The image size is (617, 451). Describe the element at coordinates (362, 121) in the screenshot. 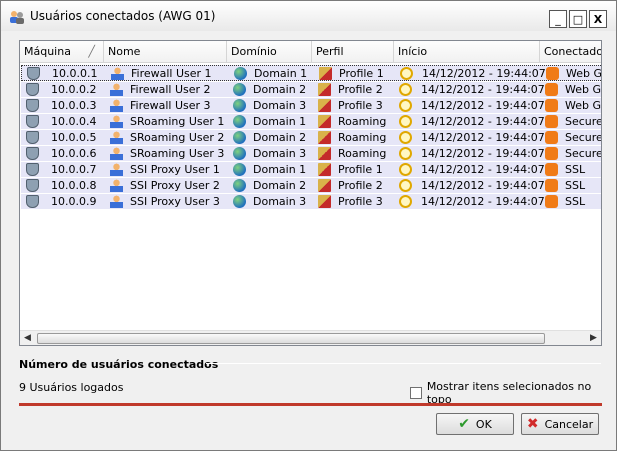

I see `profile-cell: Roaming` at that location.